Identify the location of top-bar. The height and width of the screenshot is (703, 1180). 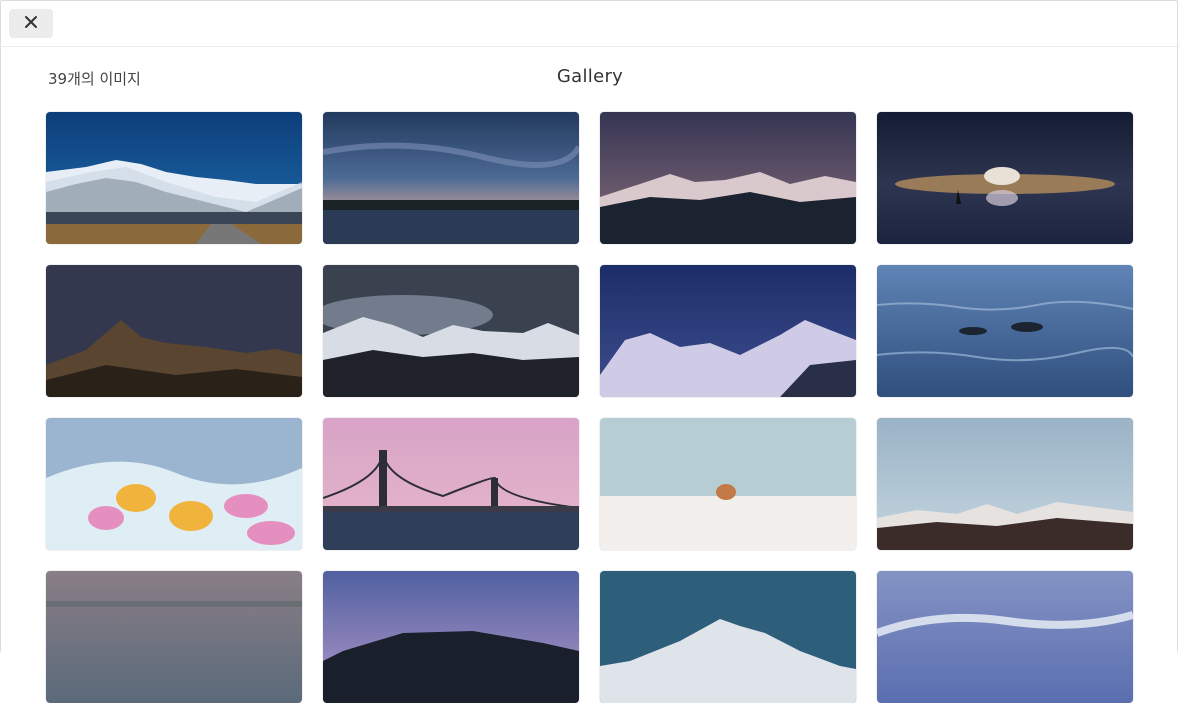
(590, 23).